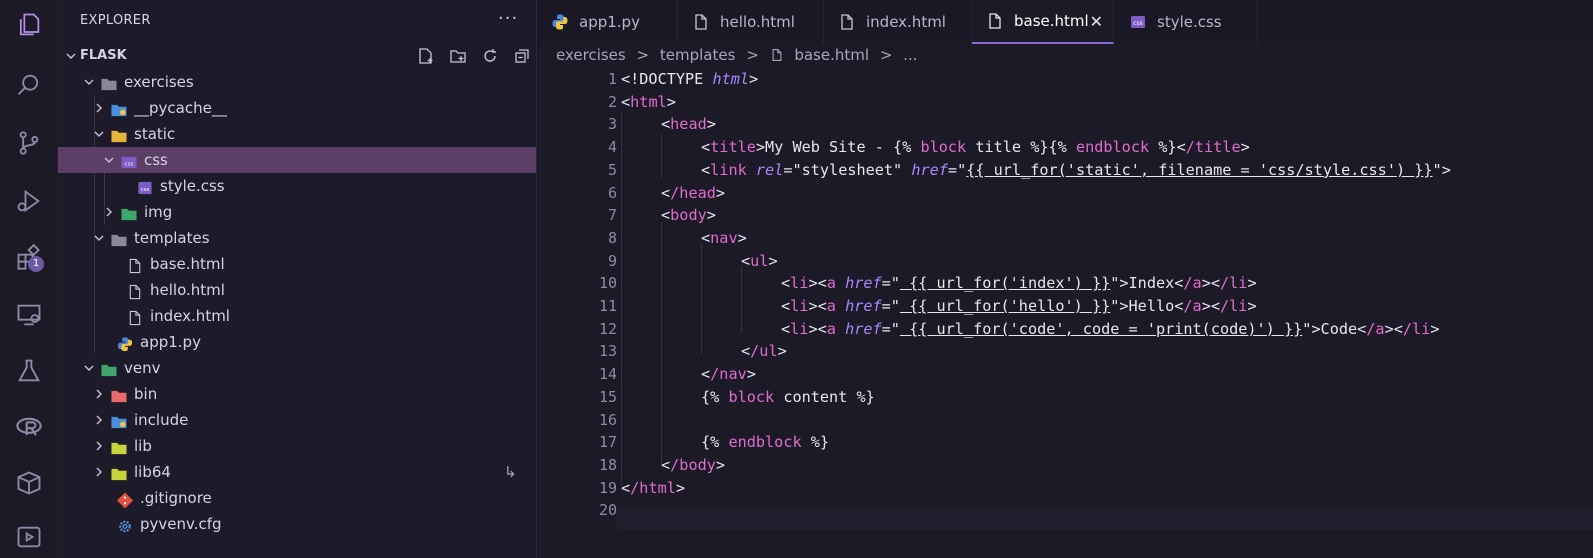 This screenshot has width=1593, height=558. What do you see at coordinates (297, 420) in the screenshot?
I see `tree-item: include` at bounding box center [297, 420].